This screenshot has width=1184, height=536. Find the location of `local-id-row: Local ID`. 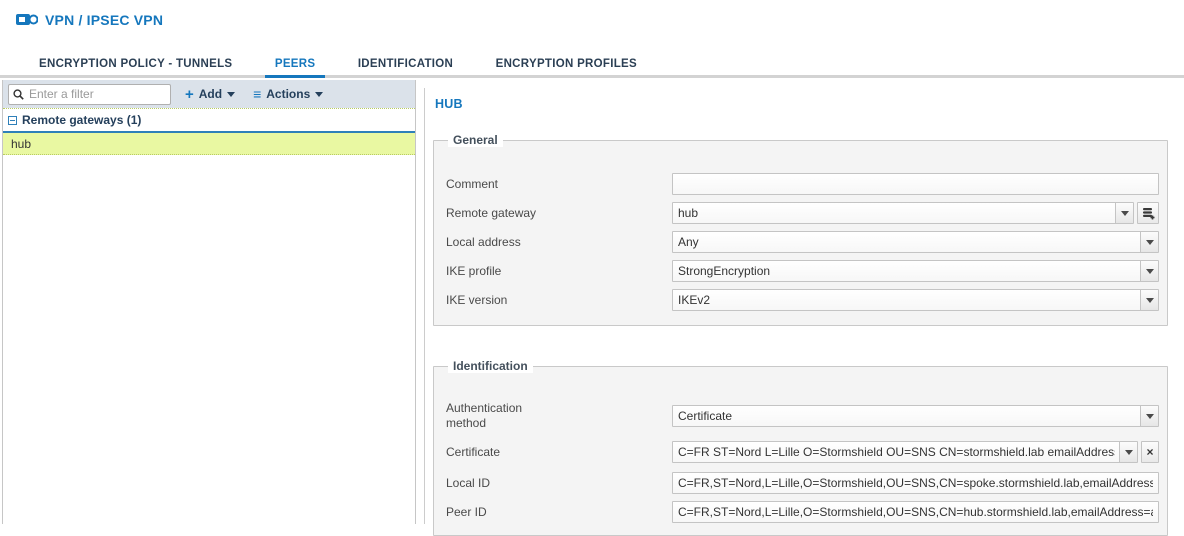

local-id-row: Local ID is located at coordinates (801, 483).